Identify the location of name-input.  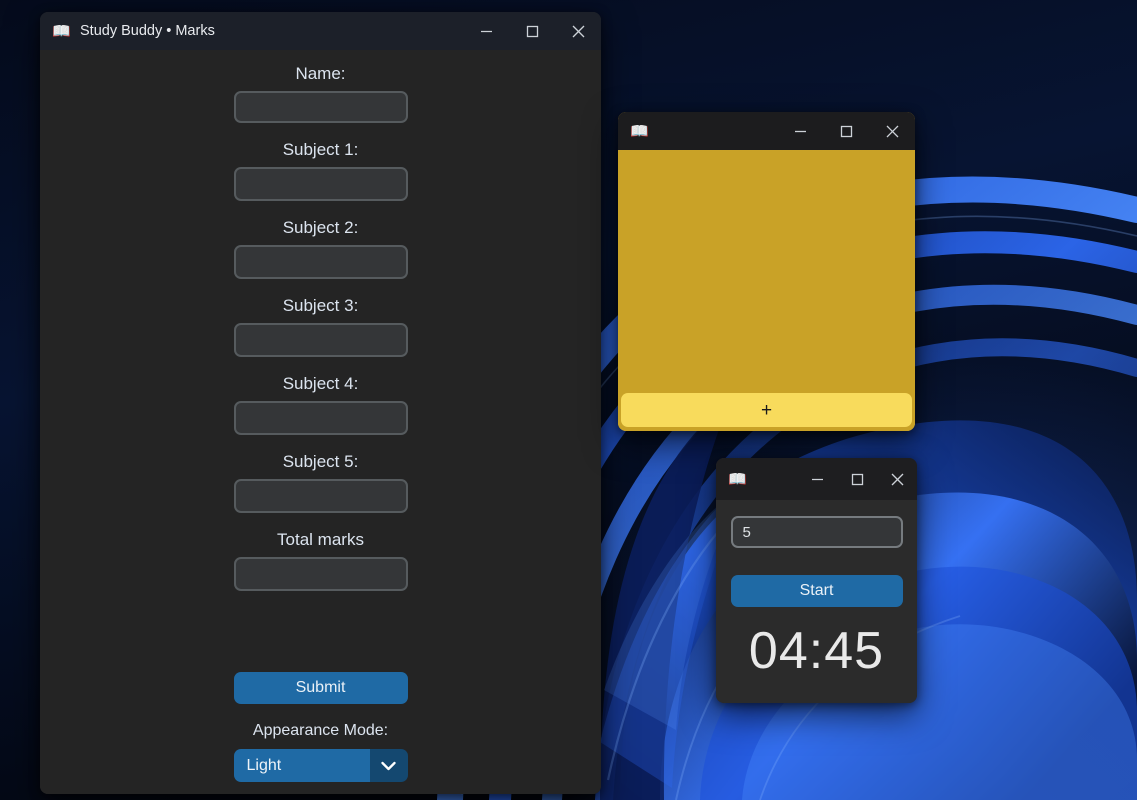
(320, 107).